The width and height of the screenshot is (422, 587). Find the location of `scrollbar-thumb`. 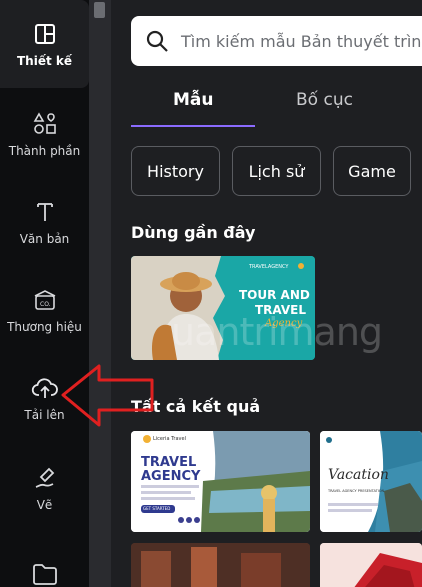

scrollbar-thumb is located at coordinates (99, 10).